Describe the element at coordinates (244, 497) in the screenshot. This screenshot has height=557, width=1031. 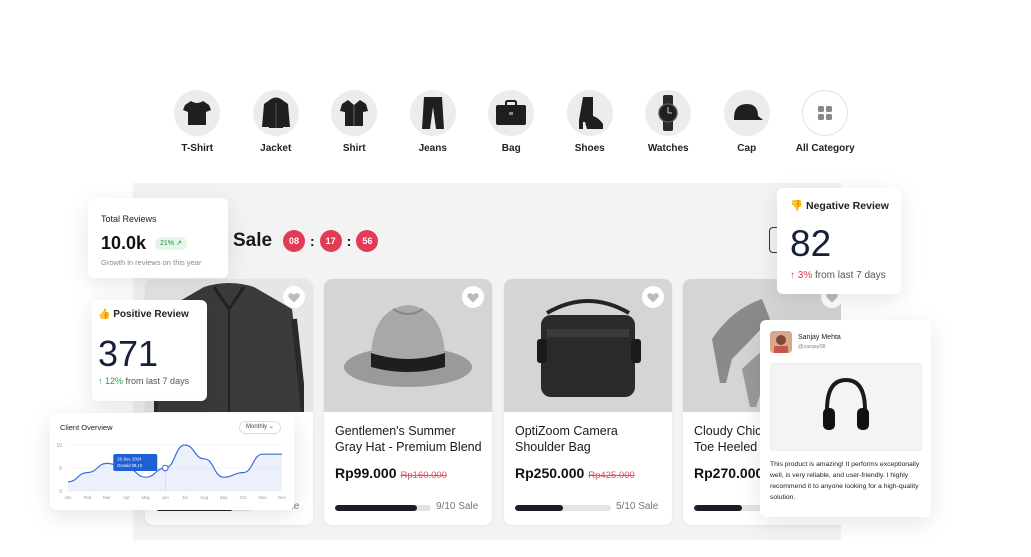
I see `x-tick-label: Oct` at that location.